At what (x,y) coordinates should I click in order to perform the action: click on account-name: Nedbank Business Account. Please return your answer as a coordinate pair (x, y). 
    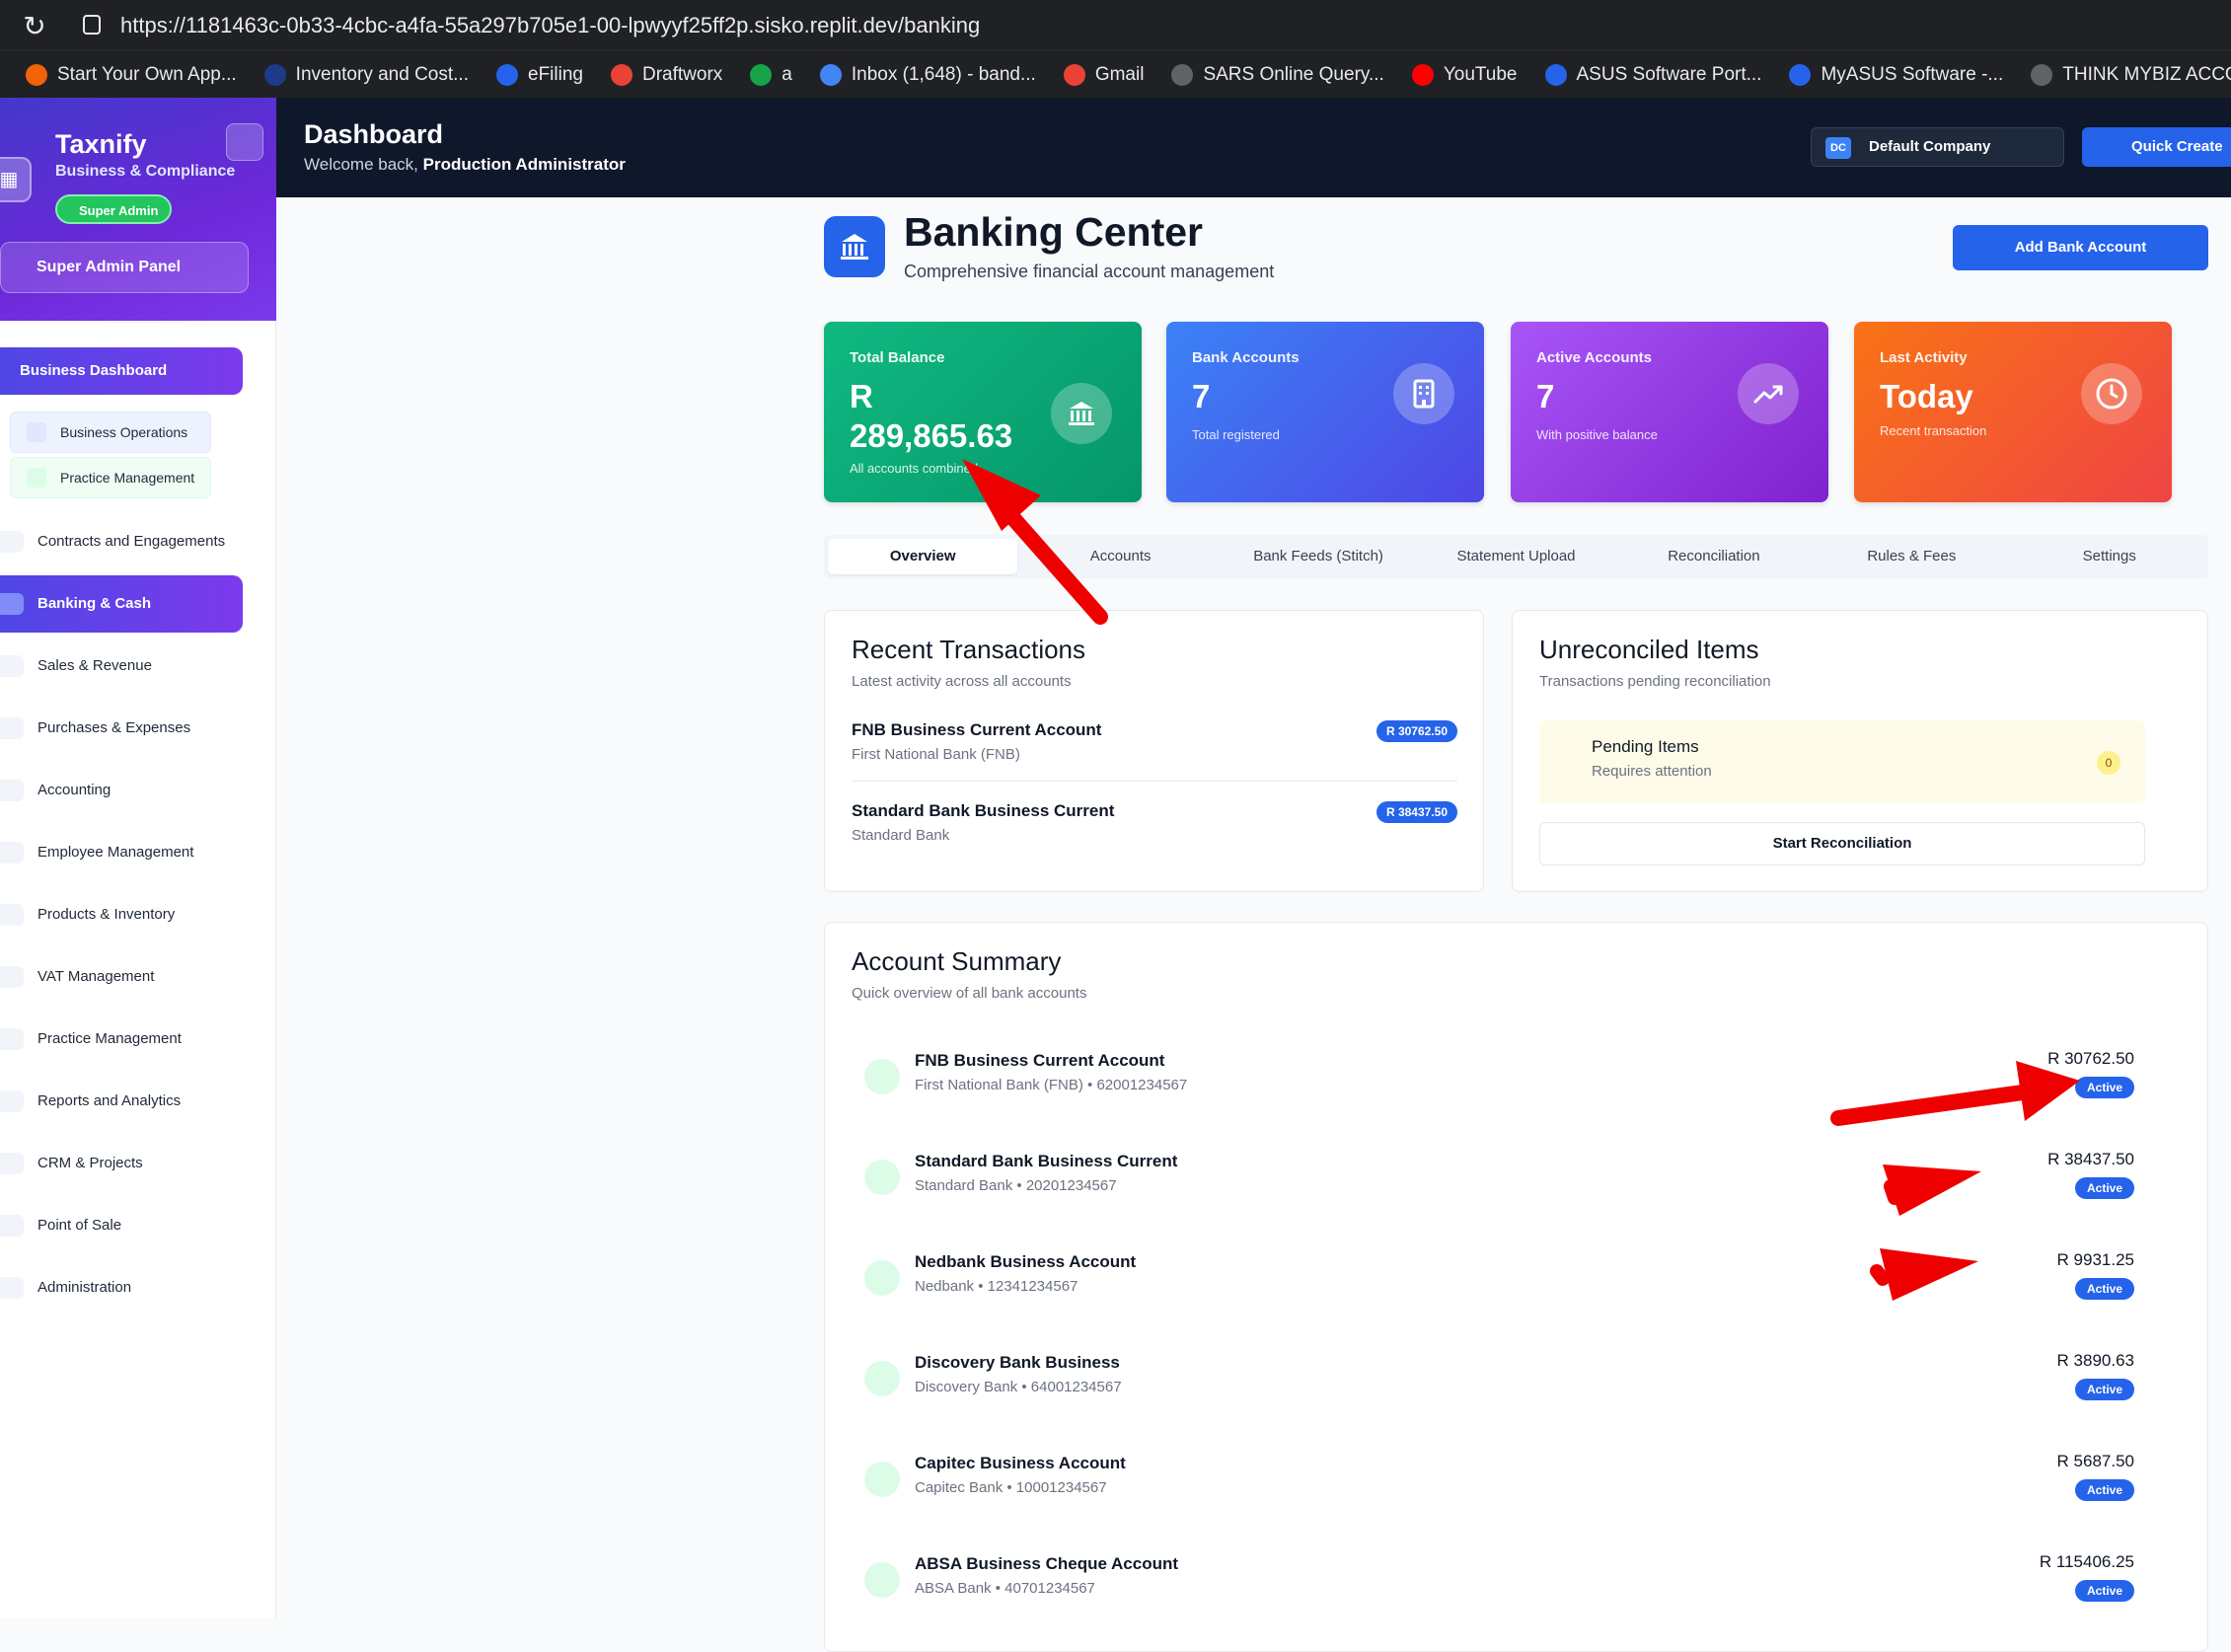
    Looking at the image, I should click on (1026, 1261).